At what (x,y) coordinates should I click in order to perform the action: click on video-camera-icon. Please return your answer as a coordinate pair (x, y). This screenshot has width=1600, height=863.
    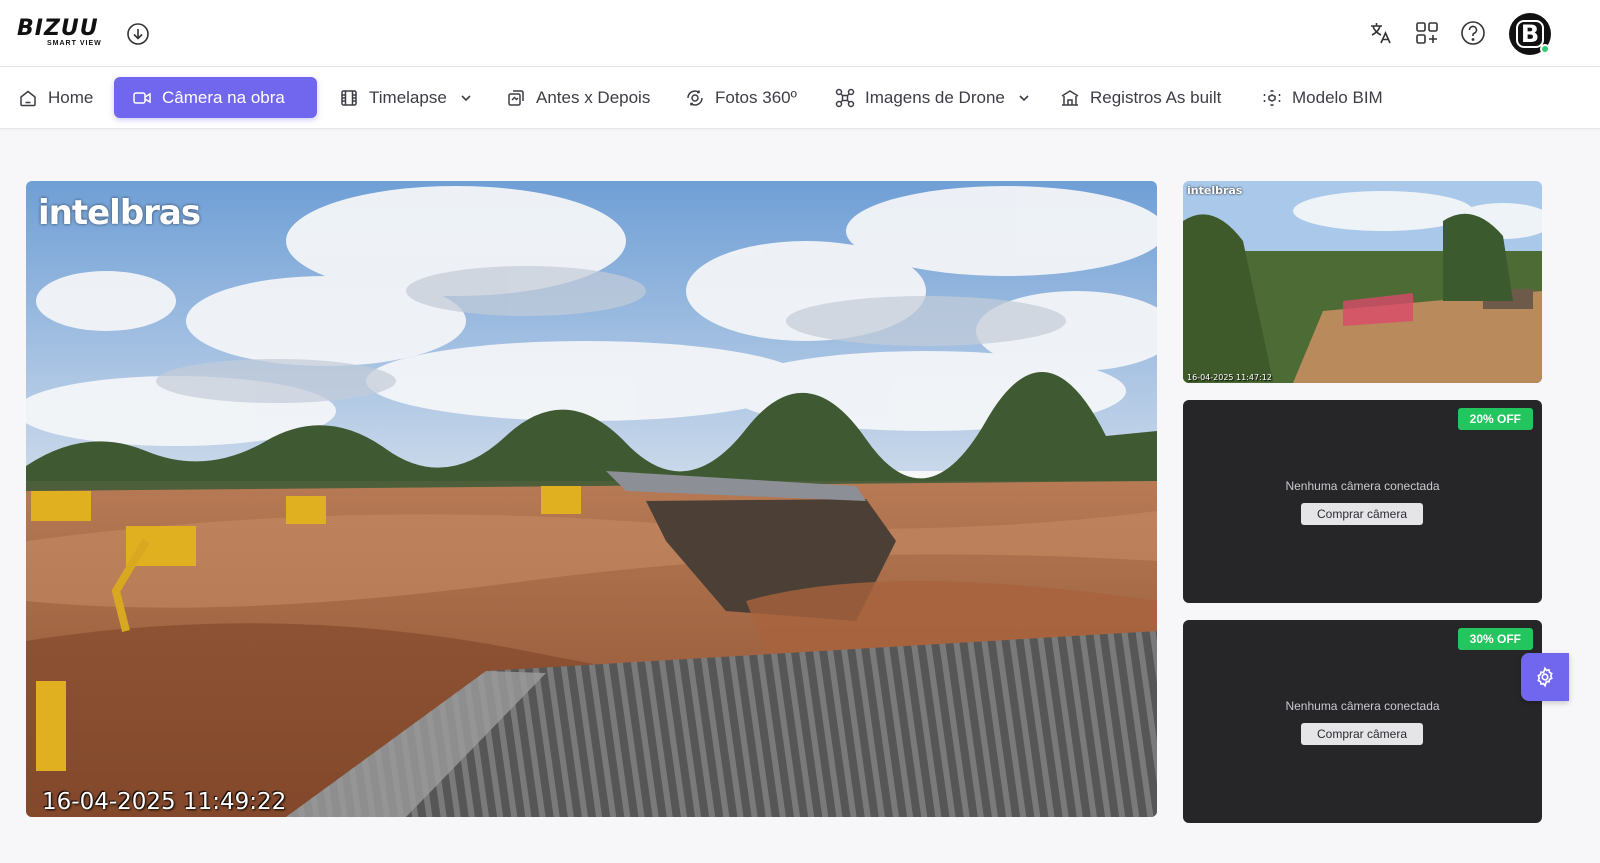
    Looking at the image, I should click on (142, 97).